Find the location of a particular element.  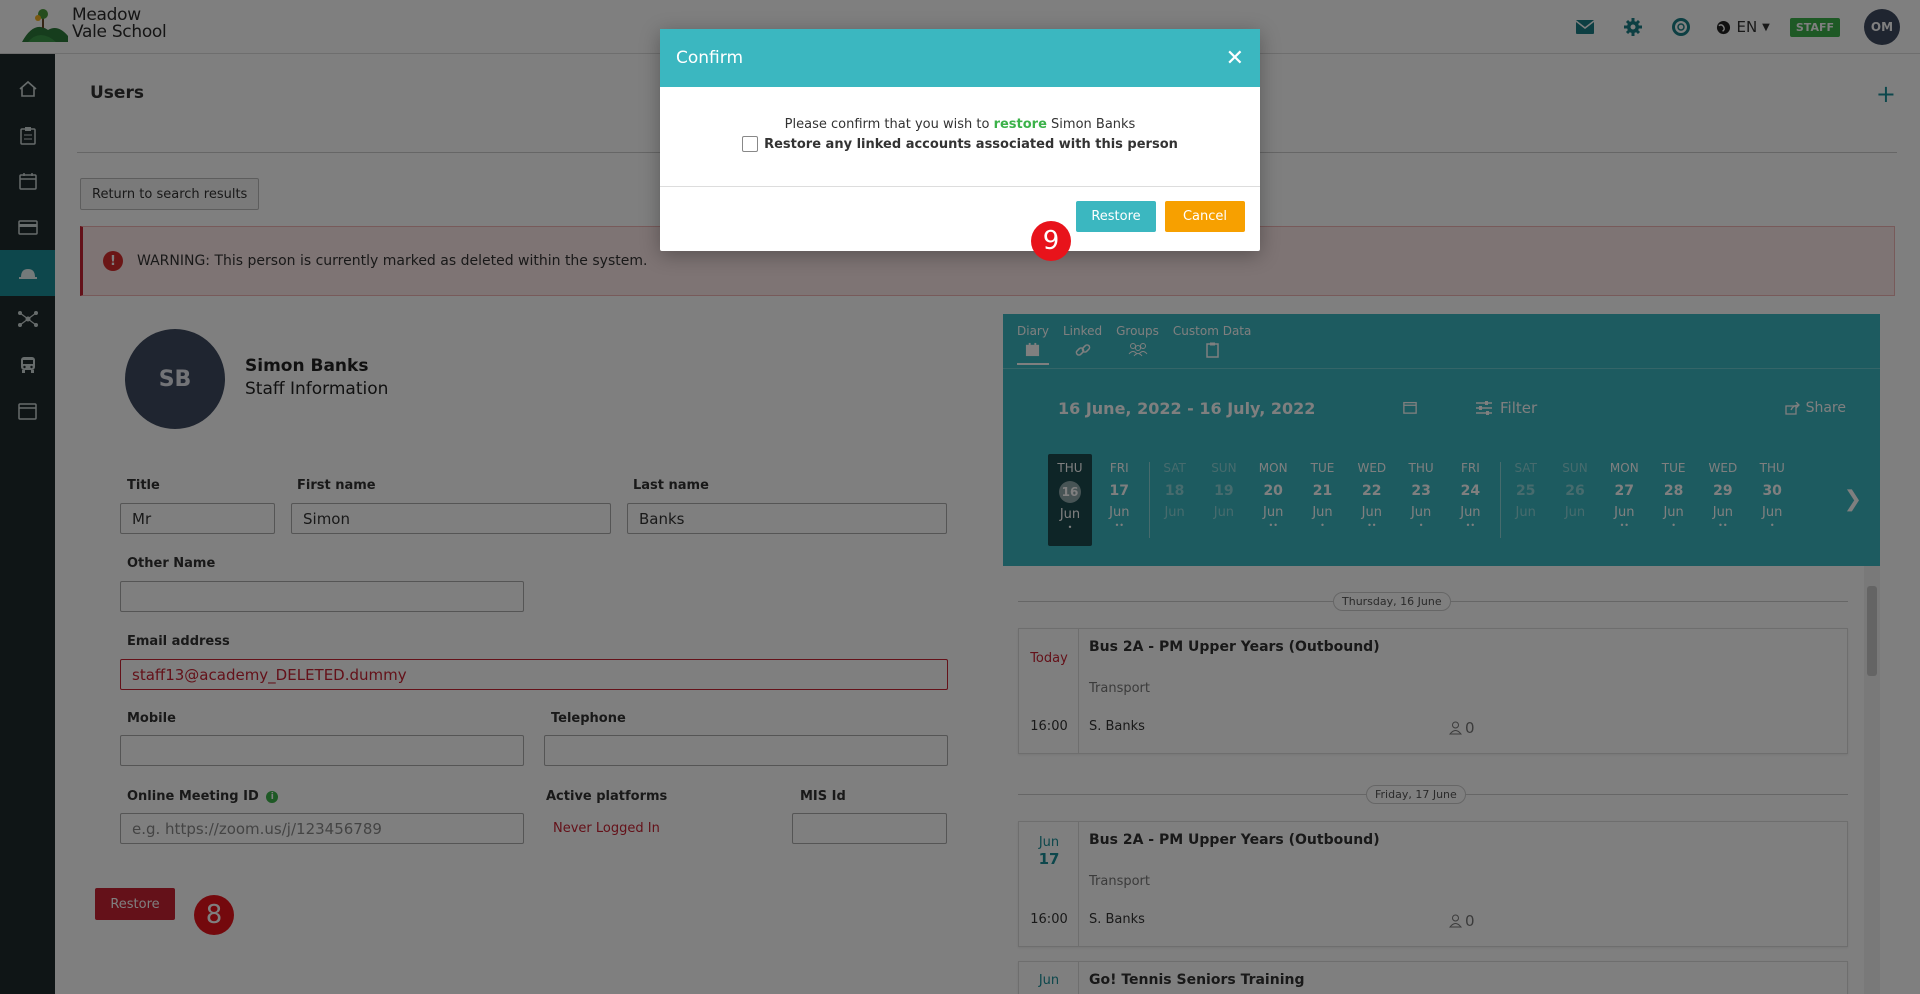

dialog-header: Confirm ✕ is located at coordinates (960, 58).